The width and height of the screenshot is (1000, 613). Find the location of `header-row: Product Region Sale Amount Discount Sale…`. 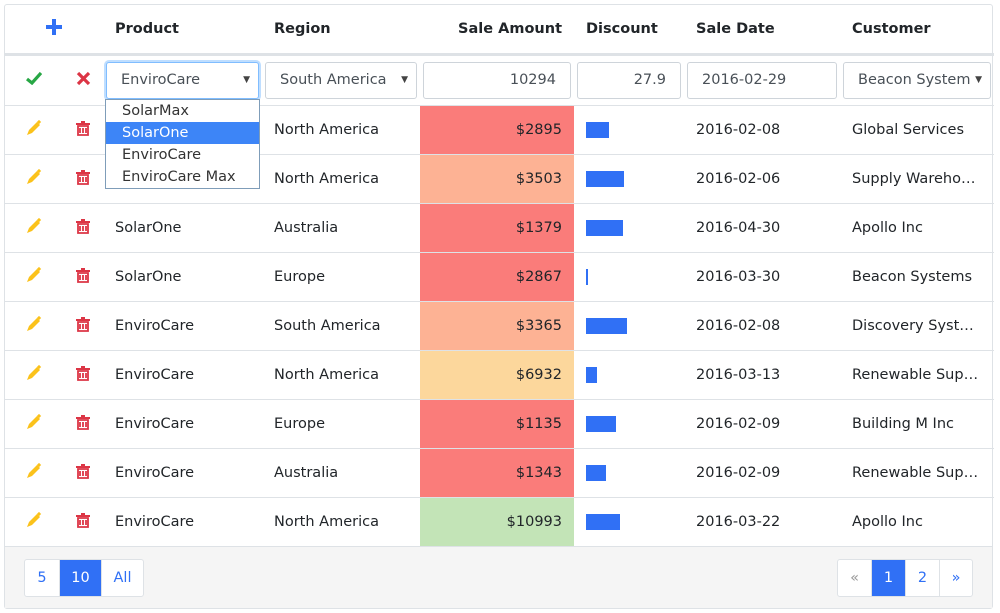

header-row: Product Region Sale Amount Discount Sale… is located at coordinates (499, 30).